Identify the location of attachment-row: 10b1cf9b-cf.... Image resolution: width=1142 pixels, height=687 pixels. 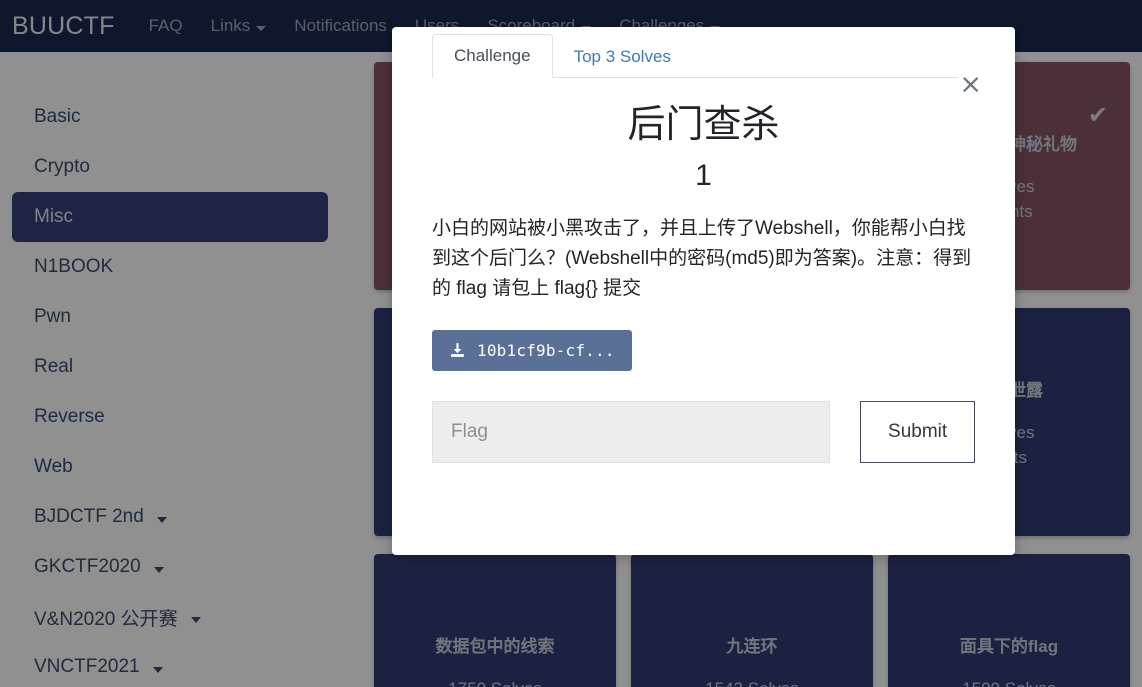
(703, 350).